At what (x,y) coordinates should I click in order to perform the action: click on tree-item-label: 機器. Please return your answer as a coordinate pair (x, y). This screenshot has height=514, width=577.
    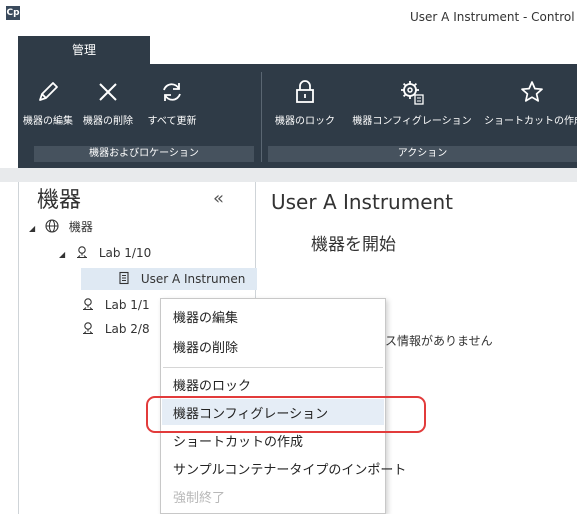
    Looking at the image, I should click on (80, 227).